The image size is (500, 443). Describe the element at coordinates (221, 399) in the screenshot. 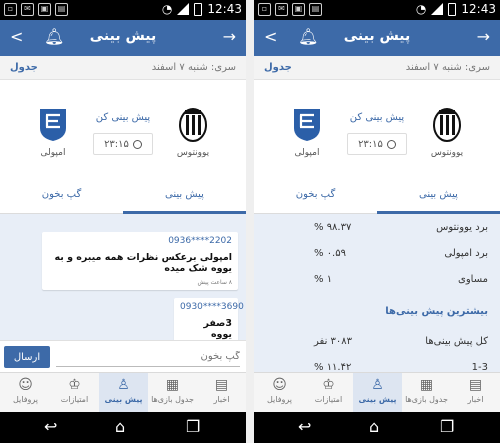

I see `nav-label: اخبار` at that location.